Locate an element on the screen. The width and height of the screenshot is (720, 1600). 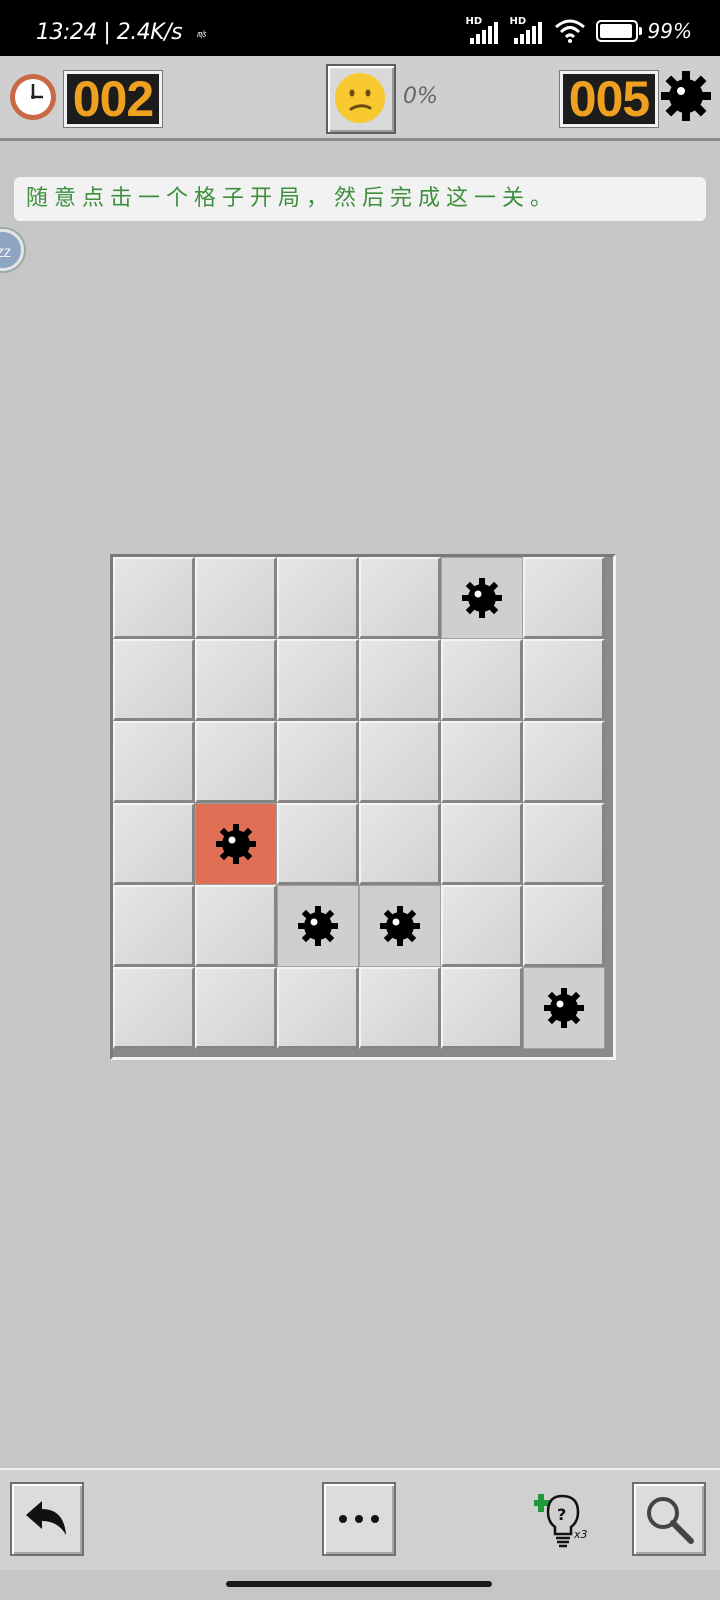
status-bar: 13:24 | 2.4K/s ㎧ HD HD 99% is located at coordinates (360, 28).